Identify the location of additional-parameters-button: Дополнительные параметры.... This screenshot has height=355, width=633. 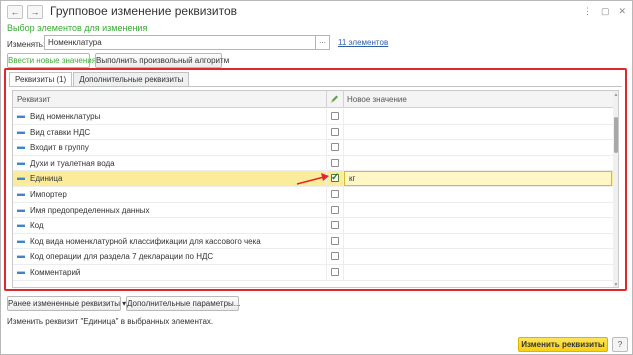
(183, 303).